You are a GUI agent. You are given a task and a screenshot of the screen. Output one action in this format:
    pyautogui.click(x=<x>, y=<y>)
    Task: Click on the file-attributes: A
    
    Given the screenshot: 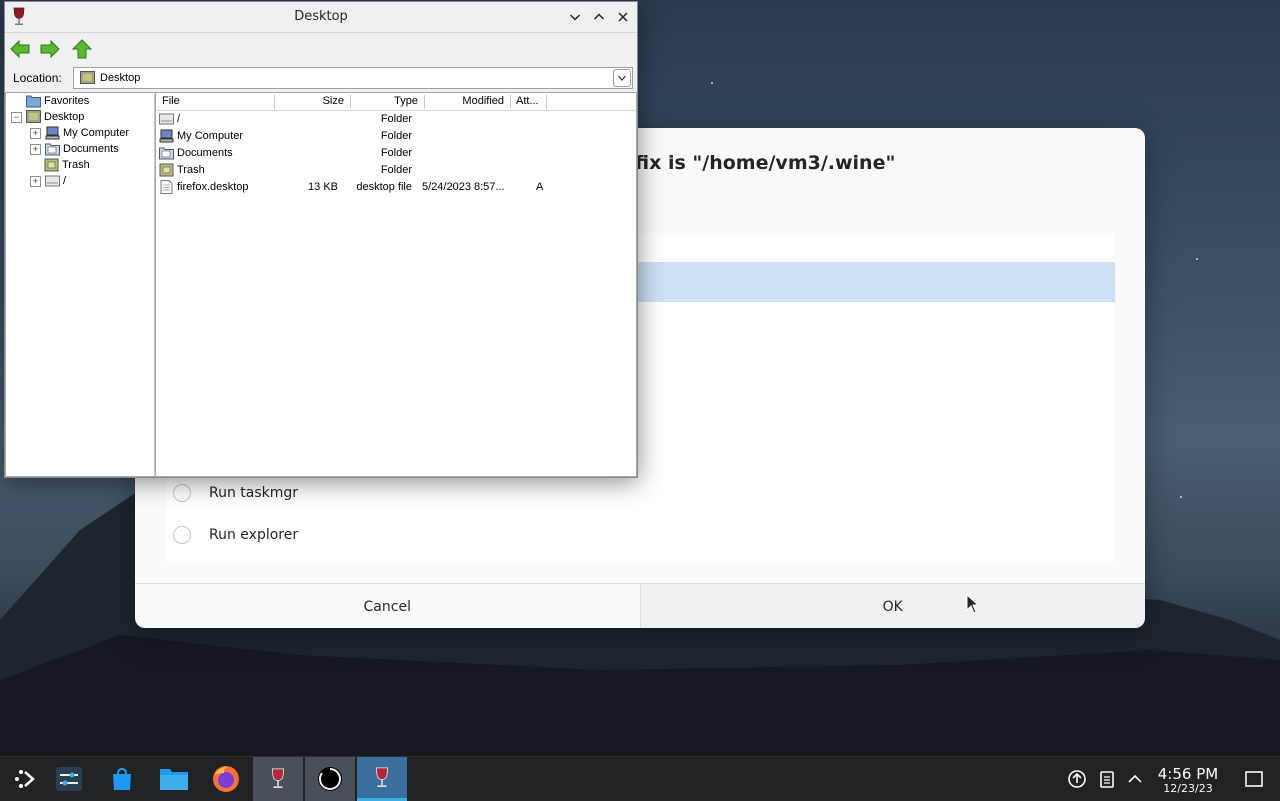 What is the action you would take?
    pyautogui.click(x=540, y=187)
    